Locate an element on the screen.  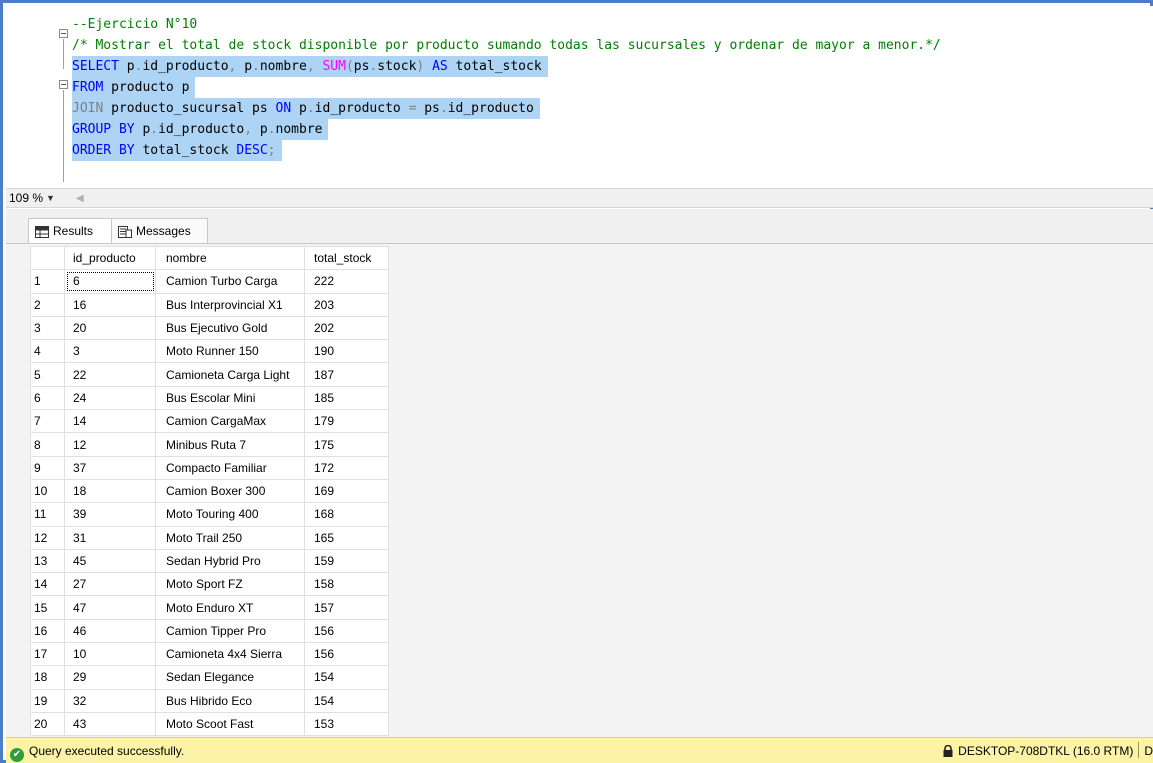
fold-toggle-icon is located at coordinates (63, 84).